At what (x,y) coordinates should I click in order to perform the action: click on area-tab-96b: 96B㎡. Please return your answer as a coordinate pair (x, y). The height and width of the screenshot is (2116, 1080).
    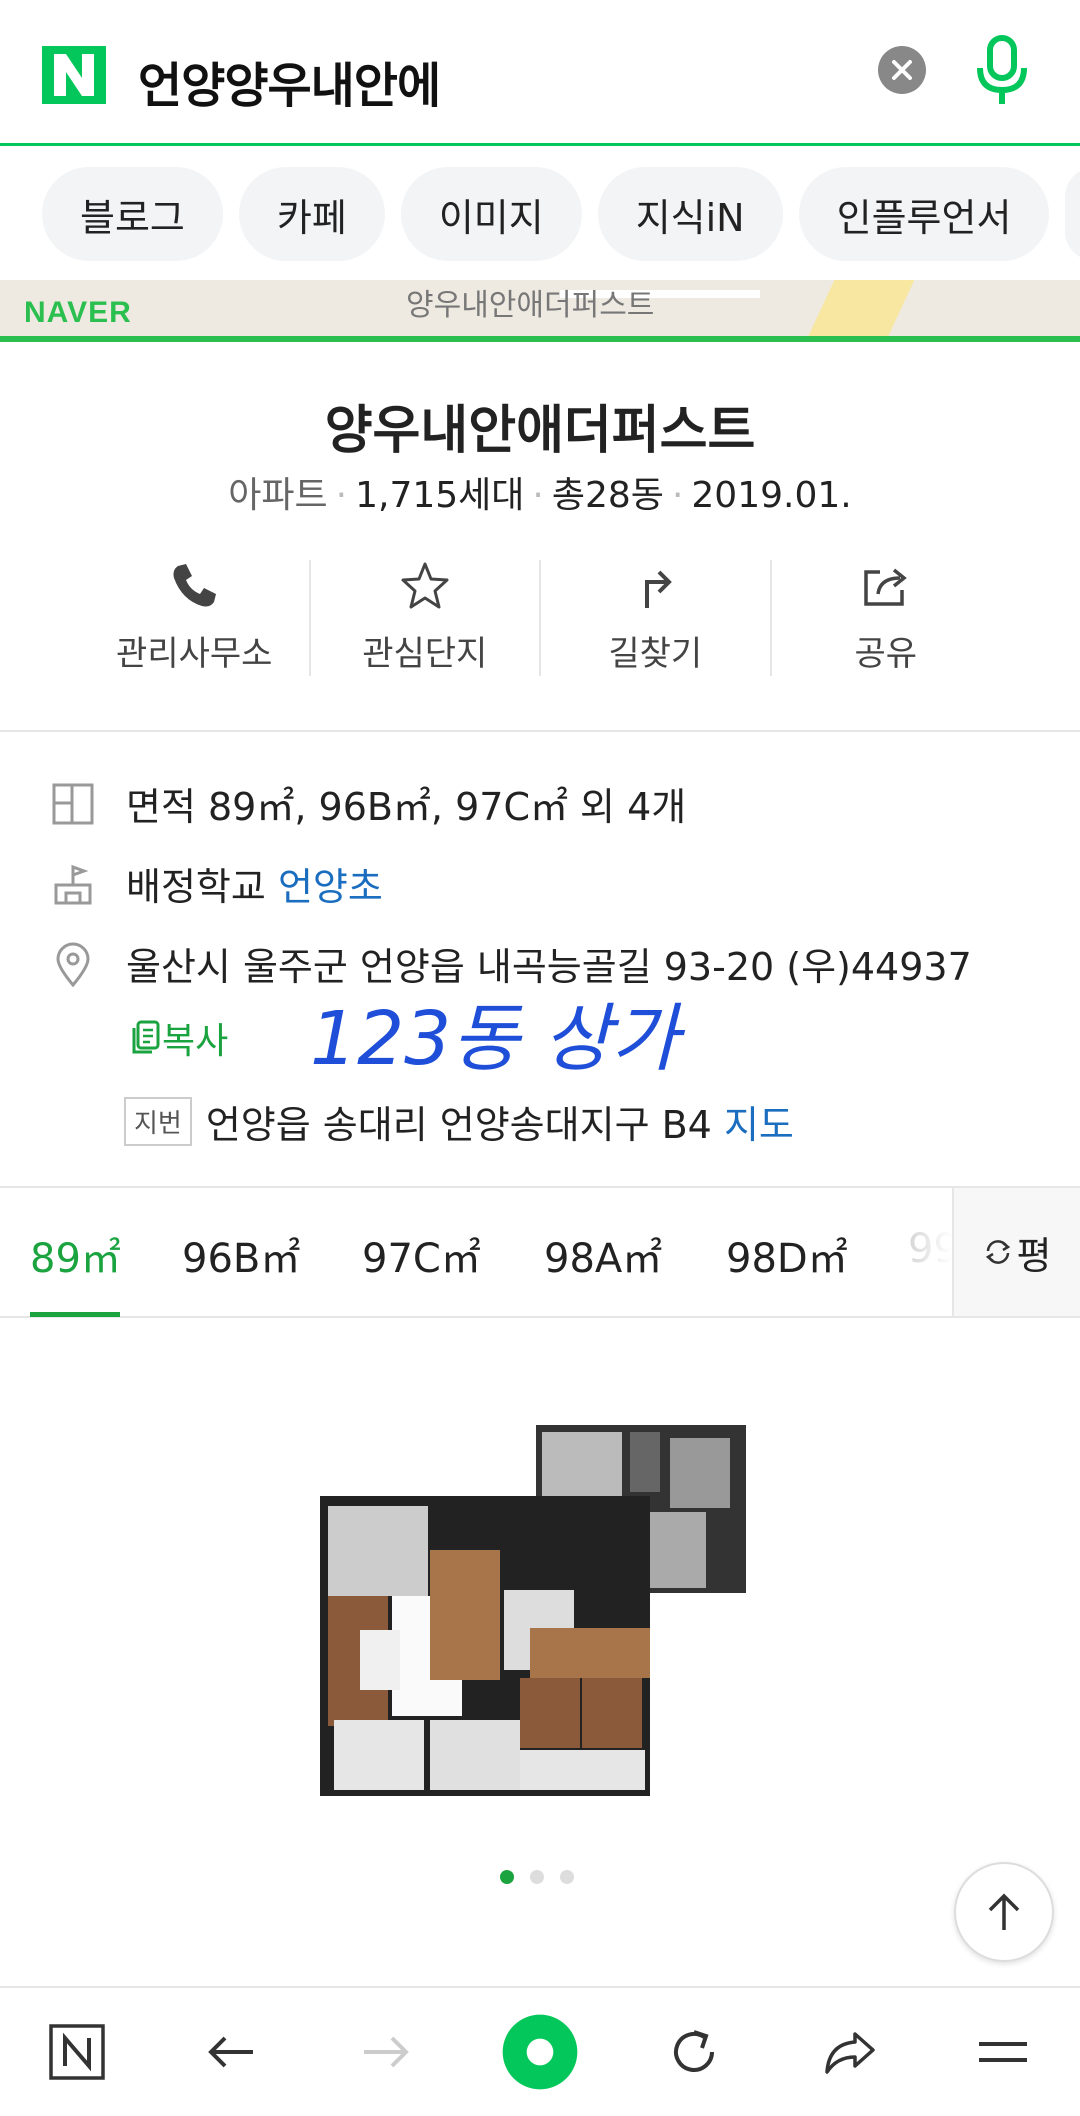
    Looking at the image, I should click on (241, 1255).